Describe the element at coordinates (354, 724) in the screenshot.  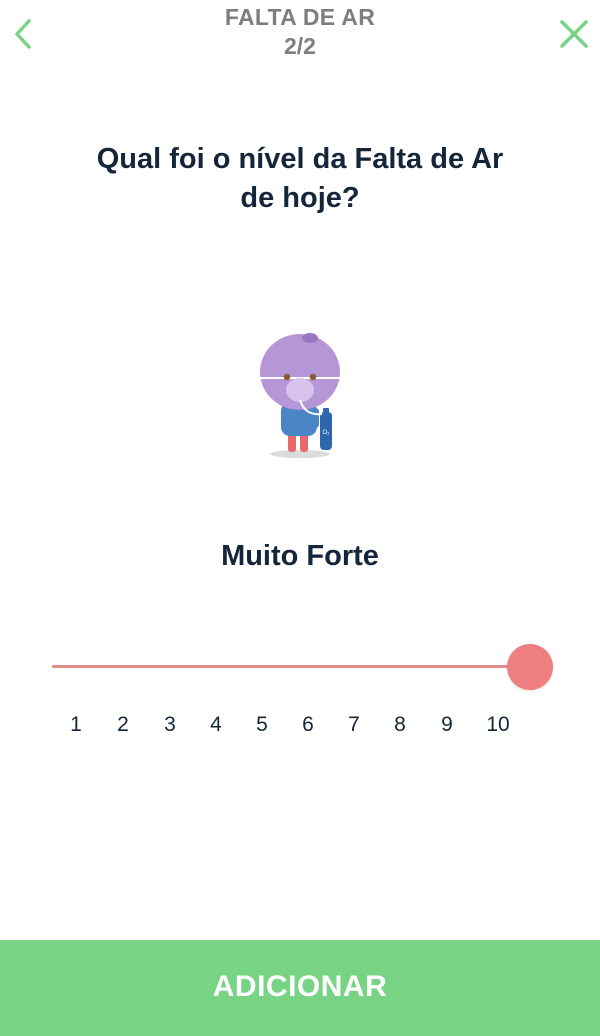
I see `scale-tick: 7` at that location.